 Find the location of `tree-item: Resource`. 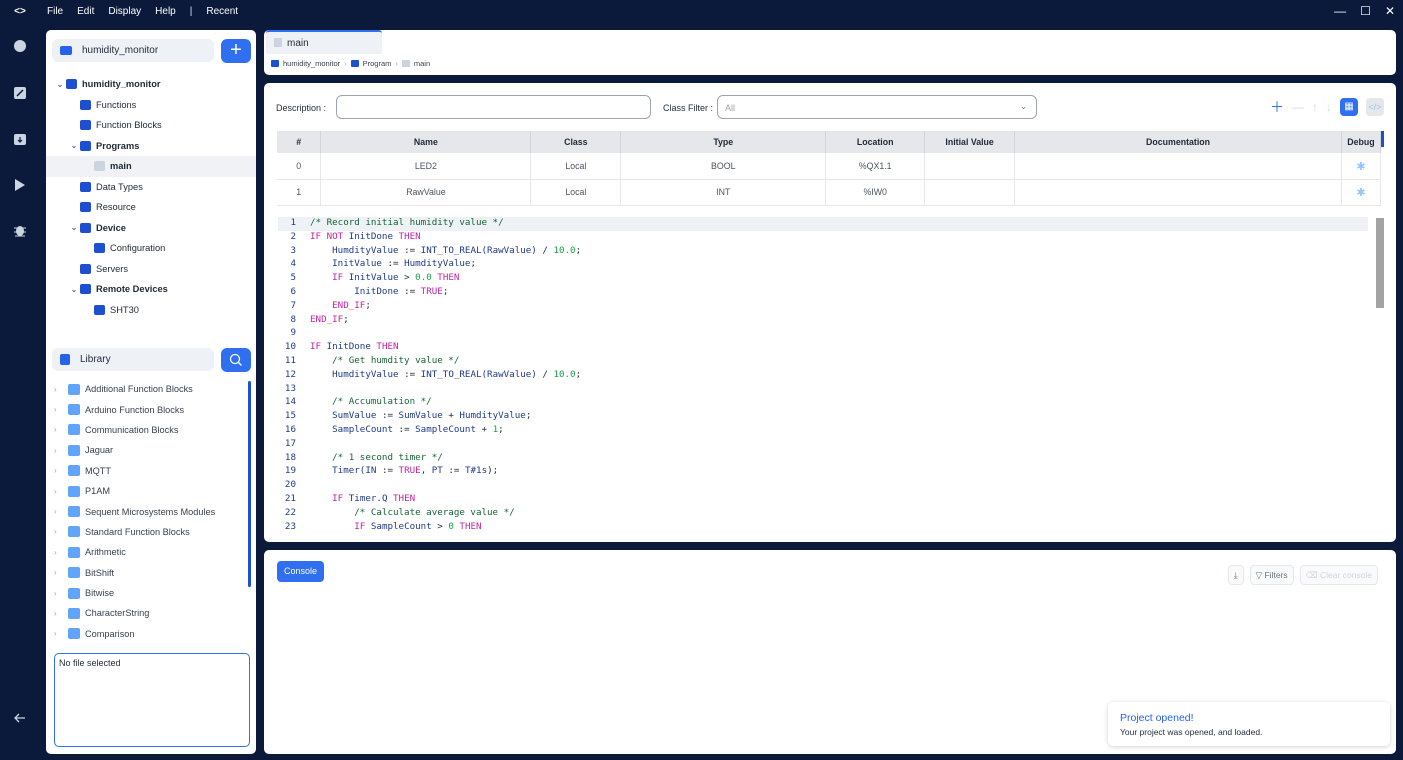

tree-item: Resource is located at coordinates (151, 207).